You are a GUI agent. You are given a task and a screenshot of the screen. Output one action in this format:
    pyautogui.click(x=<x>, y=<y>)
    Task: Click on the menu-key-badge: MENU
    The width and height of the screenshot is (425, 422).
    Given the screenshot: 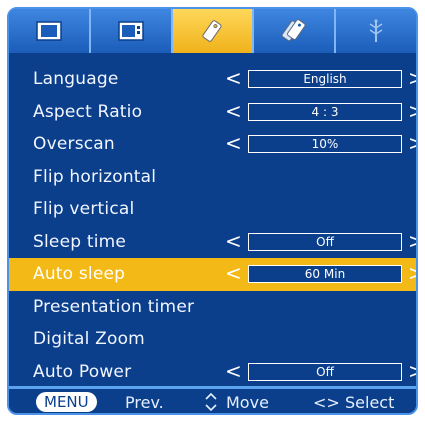 What is the action you would take?
    pyautogui.click(x=66, y=402)
    